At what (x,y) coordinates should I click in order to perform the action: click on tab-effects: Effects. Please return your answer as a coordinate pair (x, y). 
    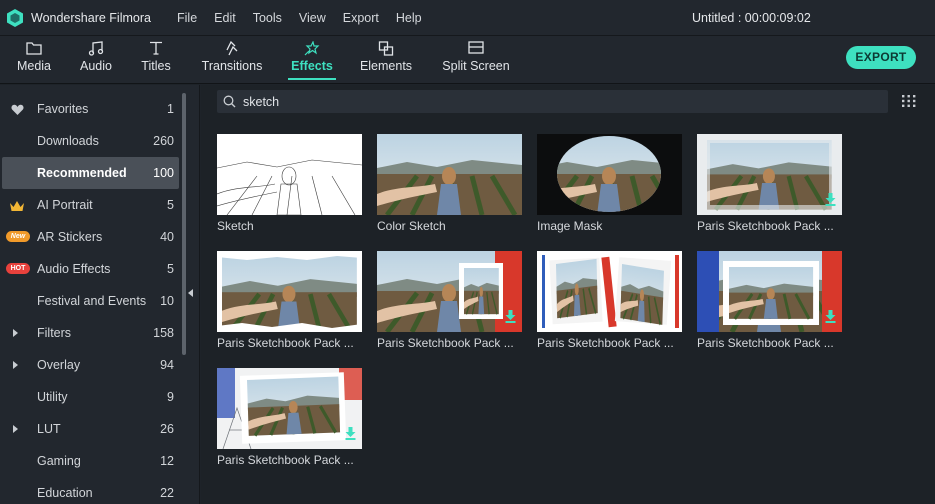
    Looking at the image, I should click on (312, 60).